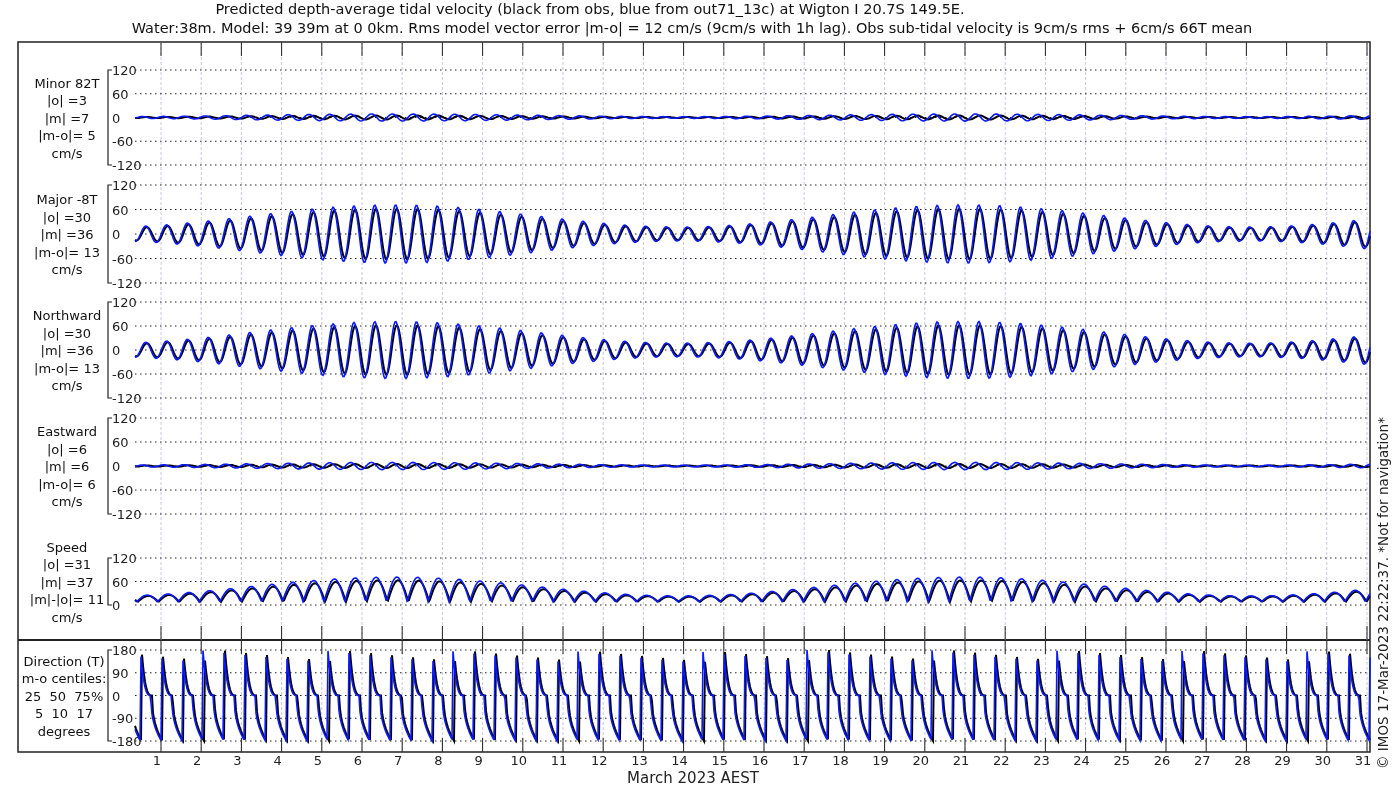  Describe the element at coordinates (398, 760) in the screenshot. I see `x-tick-label: 7` at that location.